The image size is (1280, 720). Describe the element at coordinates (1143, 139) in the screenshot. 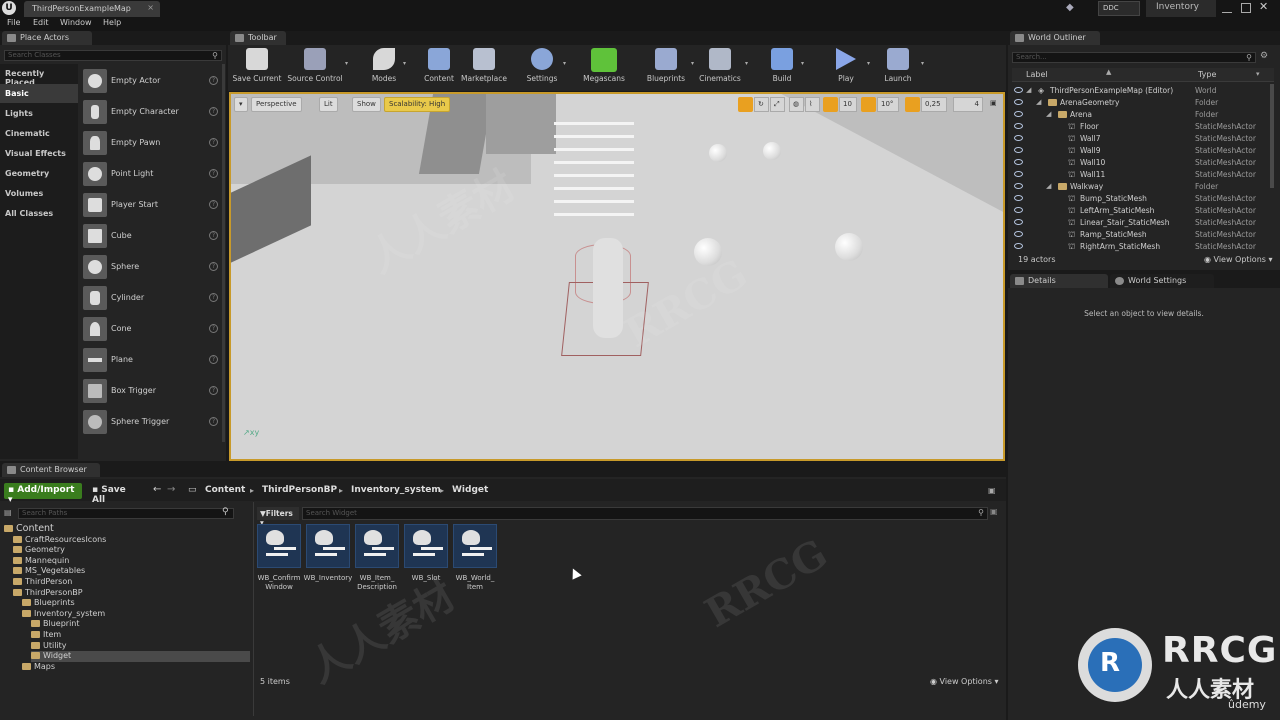

I see `outliner-row: ⛫ Wall7 StaticMeshActor` at that location.